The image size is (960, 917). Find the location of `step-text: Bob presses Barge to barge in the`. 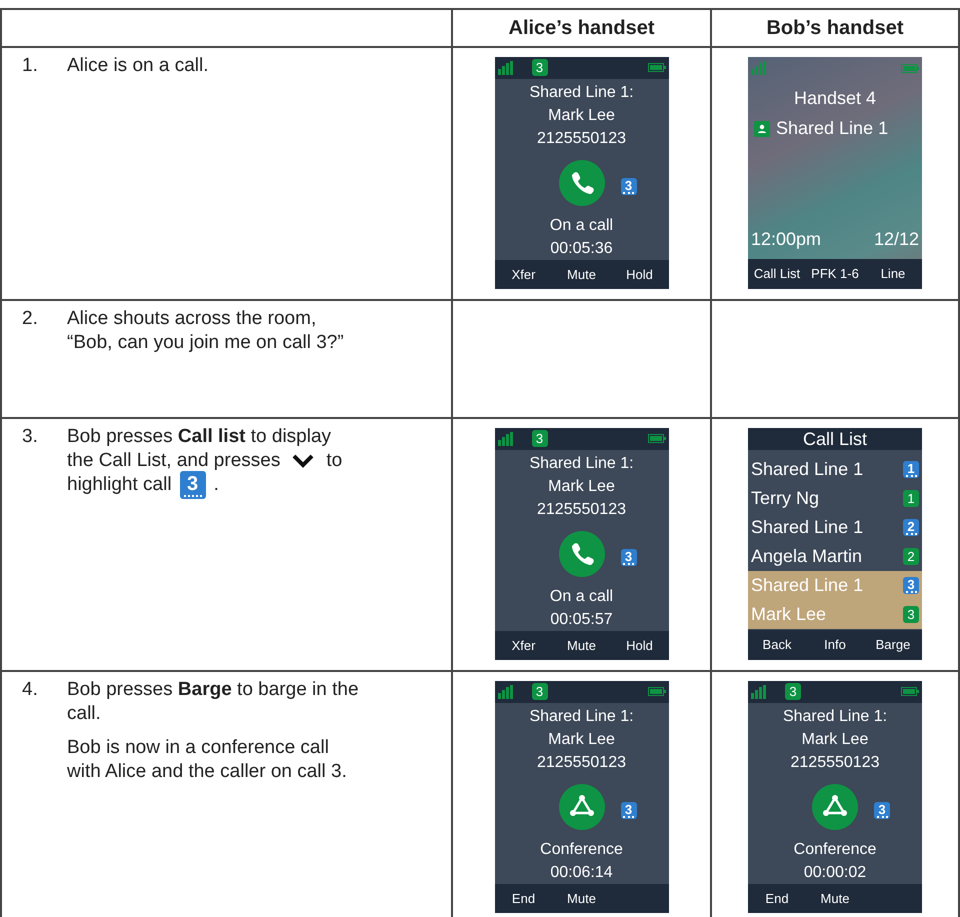

step-text: Bob presses Barge to barge in the is located at coordinates (213, 690).